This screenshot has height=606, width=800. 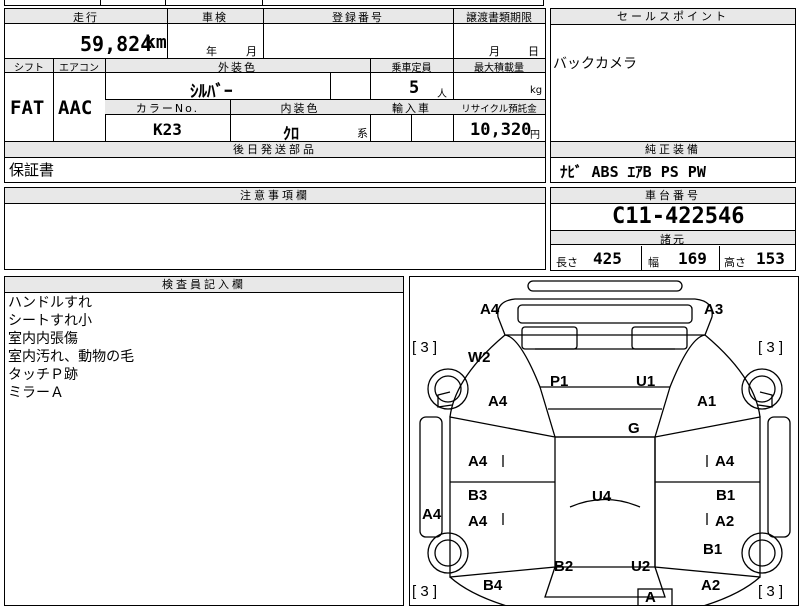 I want to click on recycle-deposit-label: リサイクル預託金, so click(x=499, y=109).